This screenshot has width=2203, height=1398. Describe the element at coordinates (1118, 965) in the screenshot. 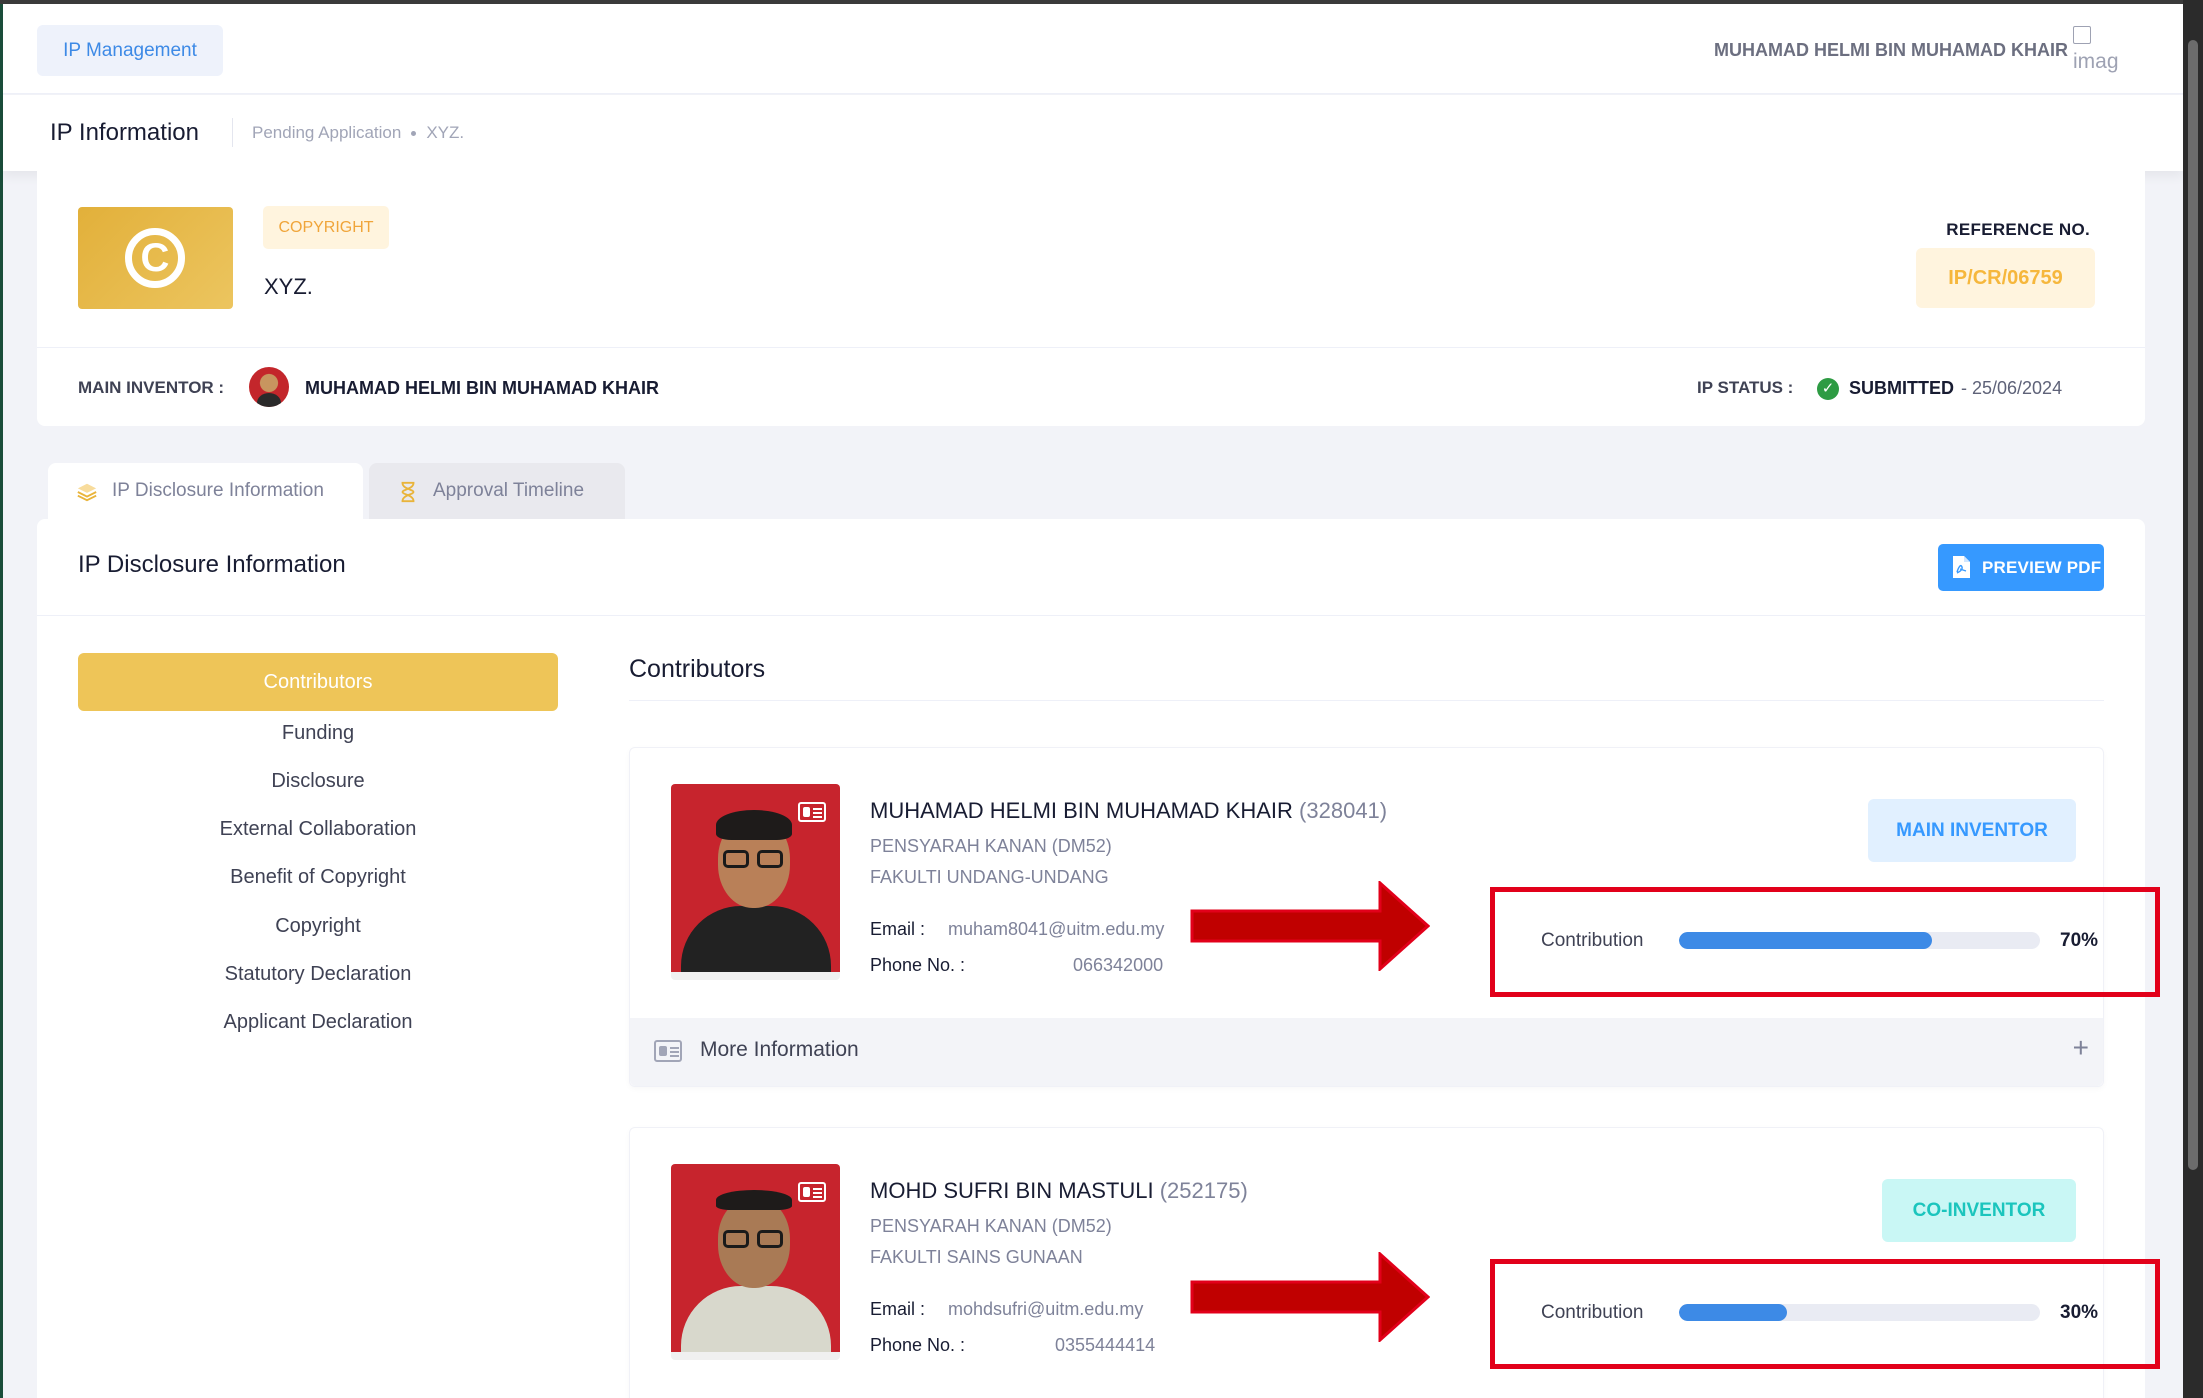

I see `contributor-phone: 066342000` at that location.